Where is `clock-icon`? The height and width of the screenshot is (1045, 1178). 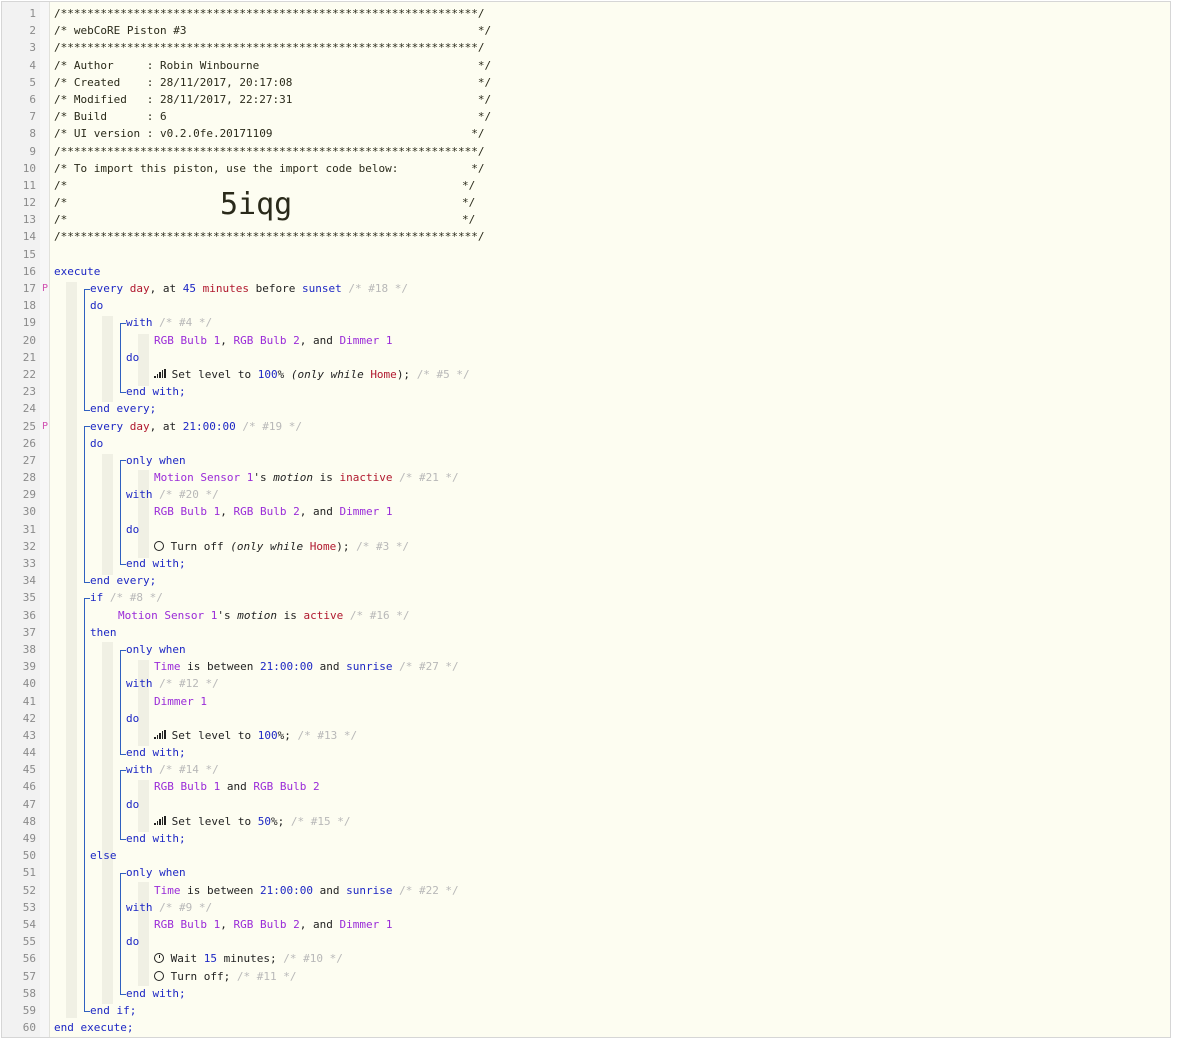 clock-icon is located at coordinates (159, 958).